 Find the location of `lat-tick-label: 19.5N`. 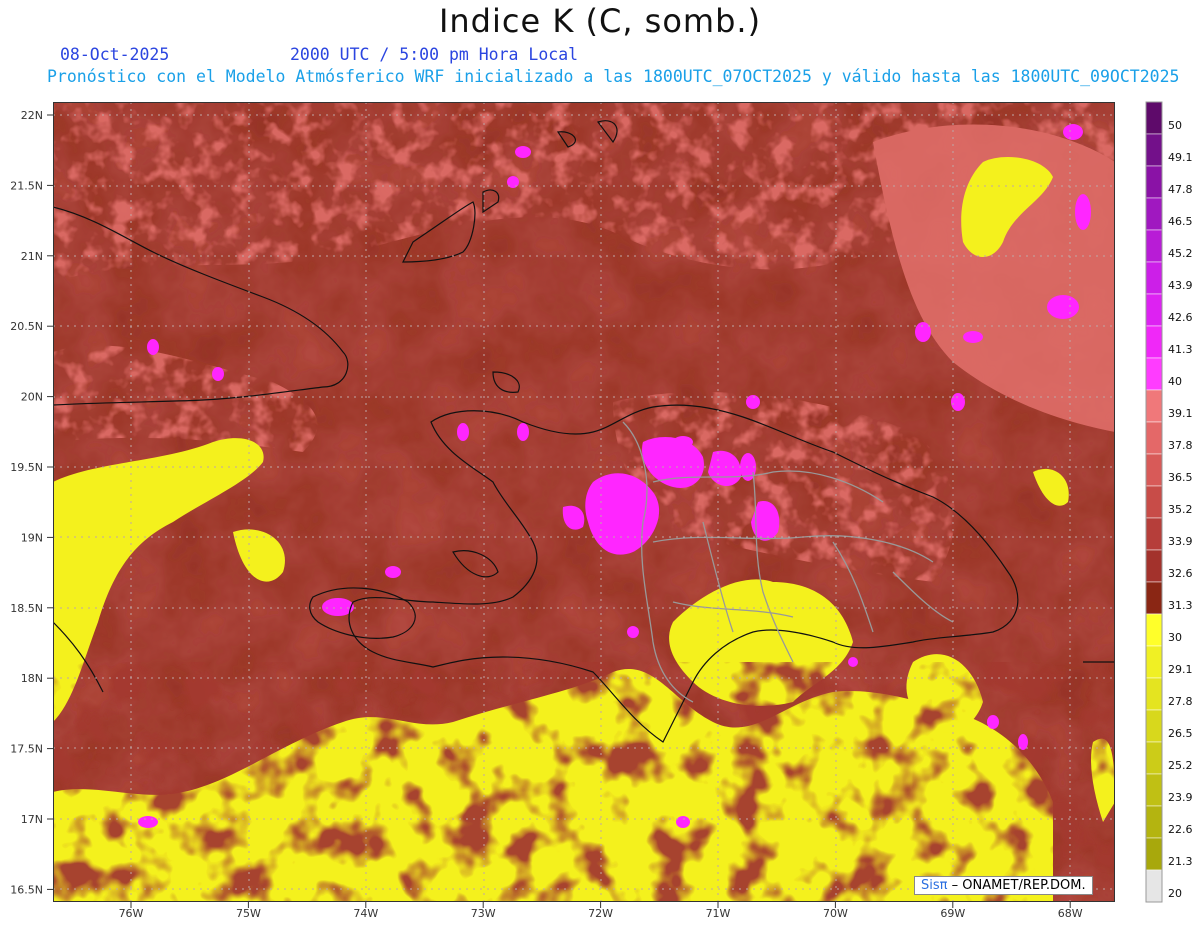

lat-tick-label: 19.5N is located at coordinates (26, 467).